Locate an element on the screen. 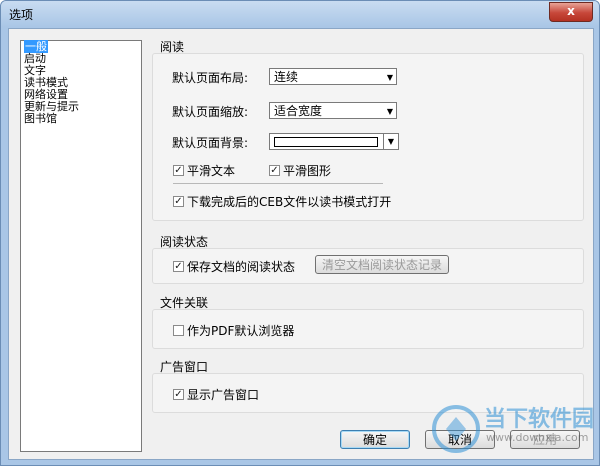 The height and width of the screenshot is (466, 600). background-label: 默认页面背景: is located at coordinates (210, 143).